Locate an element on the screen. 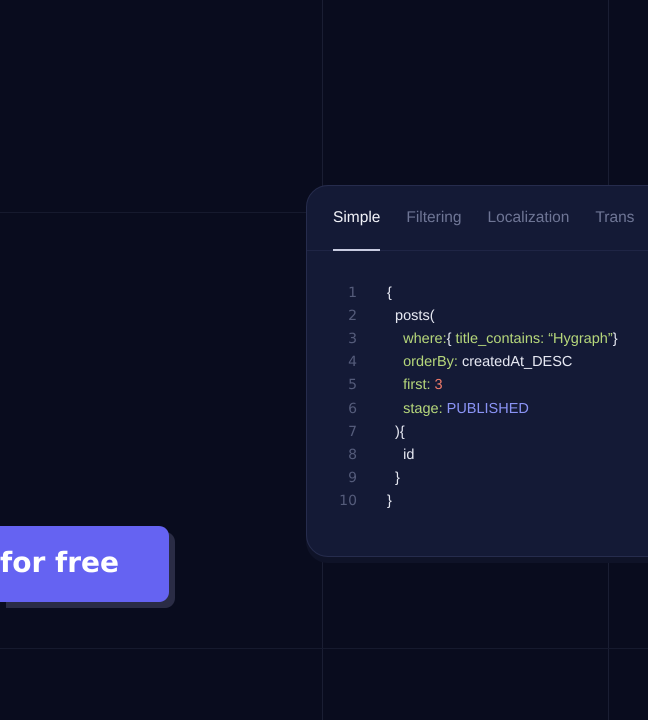  tab: Simple is located at coordinates (356, 218).